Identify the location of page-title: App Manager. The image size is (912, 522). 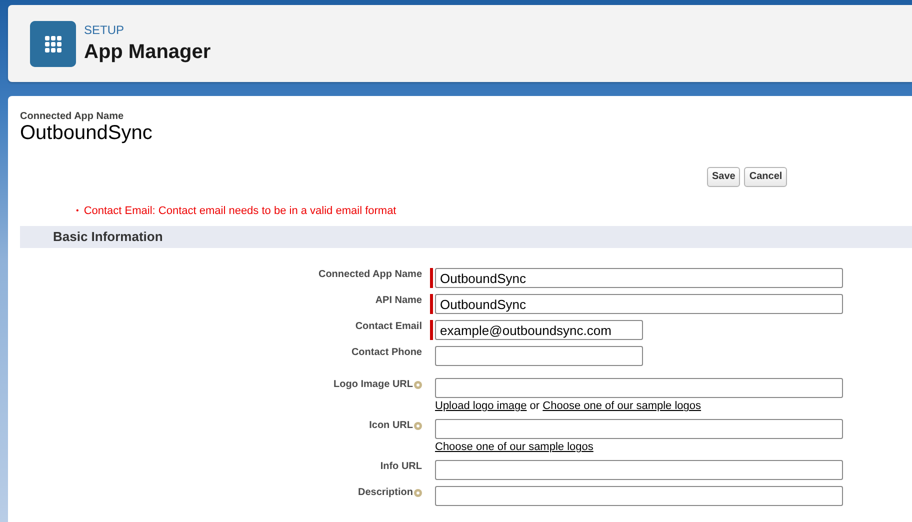
(147, 52).